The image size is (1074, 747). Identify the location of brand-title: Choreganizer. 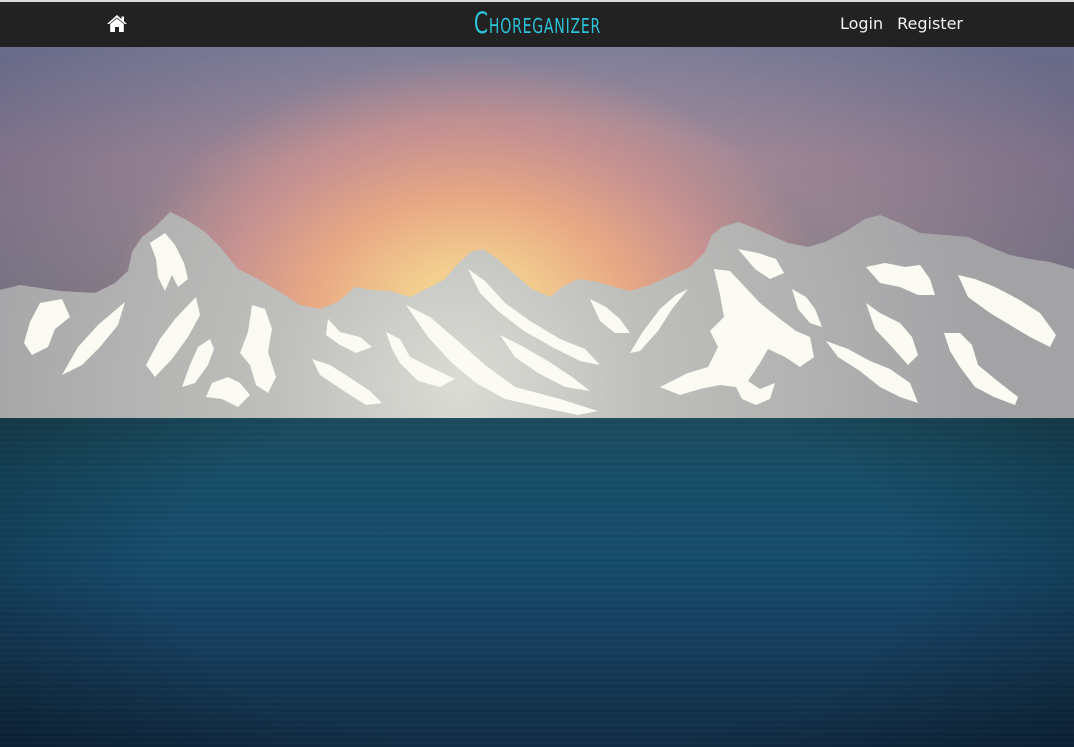
(536, 23).